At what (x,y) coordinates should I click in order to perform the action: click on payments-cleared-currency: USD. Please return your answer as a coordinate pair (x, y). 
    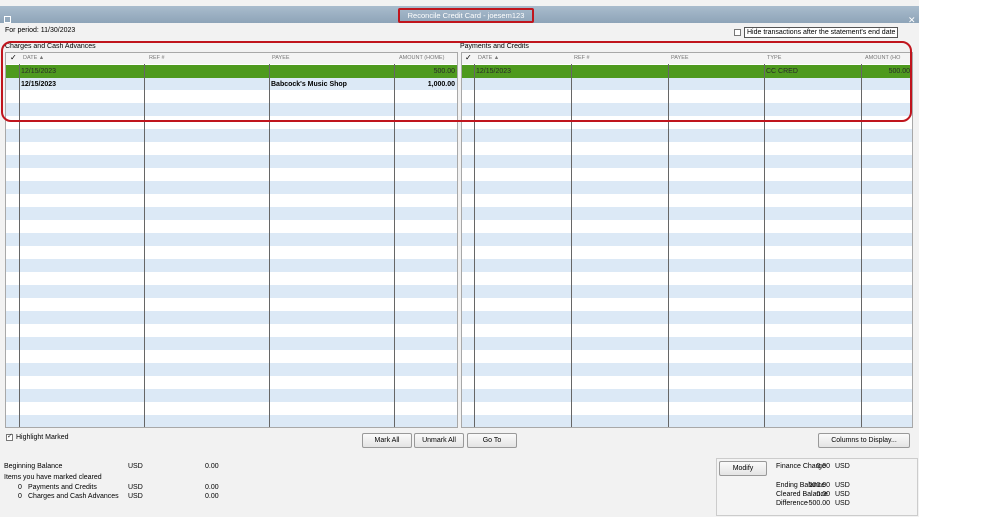
    Looking at the image, I should click on (135, 487).